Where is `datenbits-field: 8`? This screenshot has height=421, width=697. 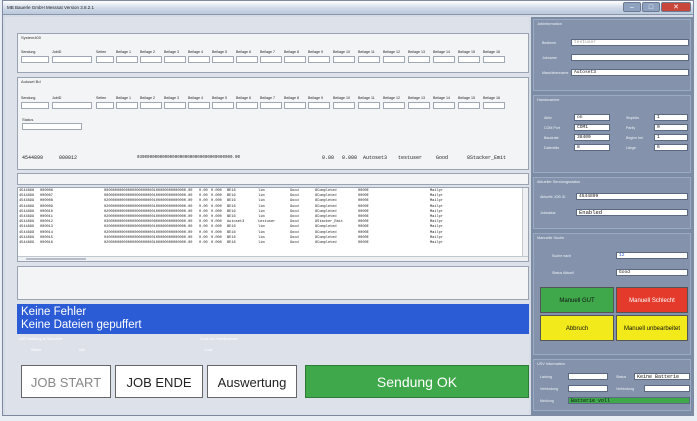
datenbits-field: 8 is located at coordinates (592, 147).